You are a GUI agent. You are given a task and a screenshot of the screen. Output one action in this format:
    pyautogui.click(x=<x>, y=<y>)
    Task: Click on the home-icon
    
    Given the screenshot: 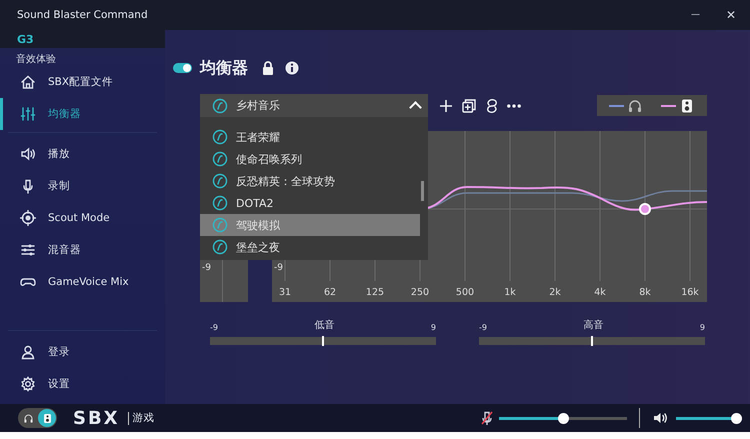 What is the action you would take?
    pyautogui.click(x=28, y=82)
    